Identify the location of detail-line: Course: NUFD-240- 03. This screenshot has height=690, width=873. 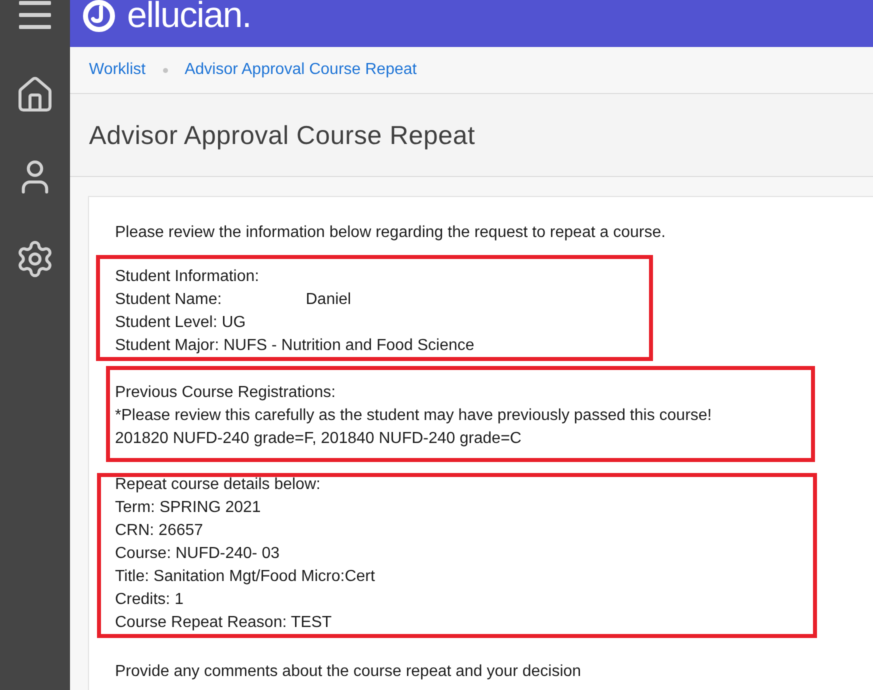
(197, 554).